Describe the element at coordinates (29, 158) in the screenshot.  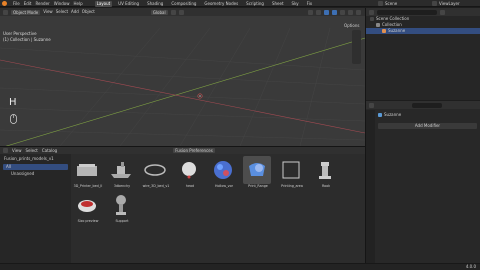
I see `library-name: Fusion_prints_models_v1` at that location.